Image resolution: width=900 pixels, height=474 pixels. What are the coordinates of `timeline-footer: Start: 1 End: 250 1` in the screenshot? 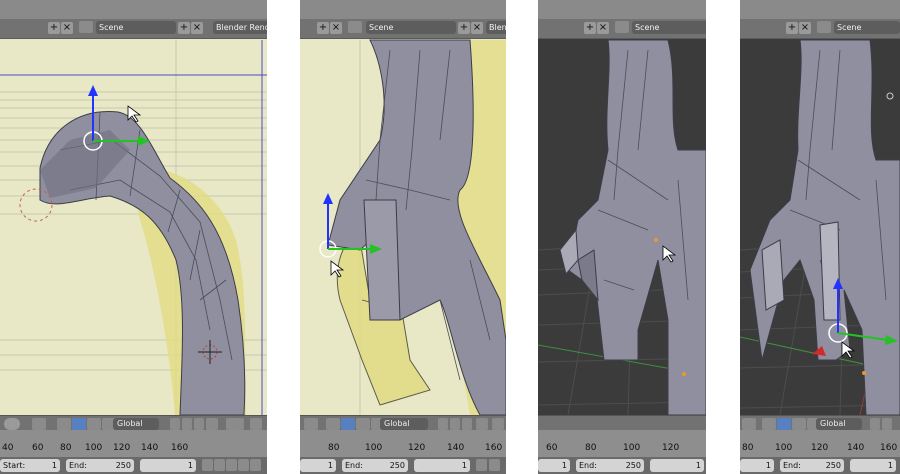 It's located at (133, 465).